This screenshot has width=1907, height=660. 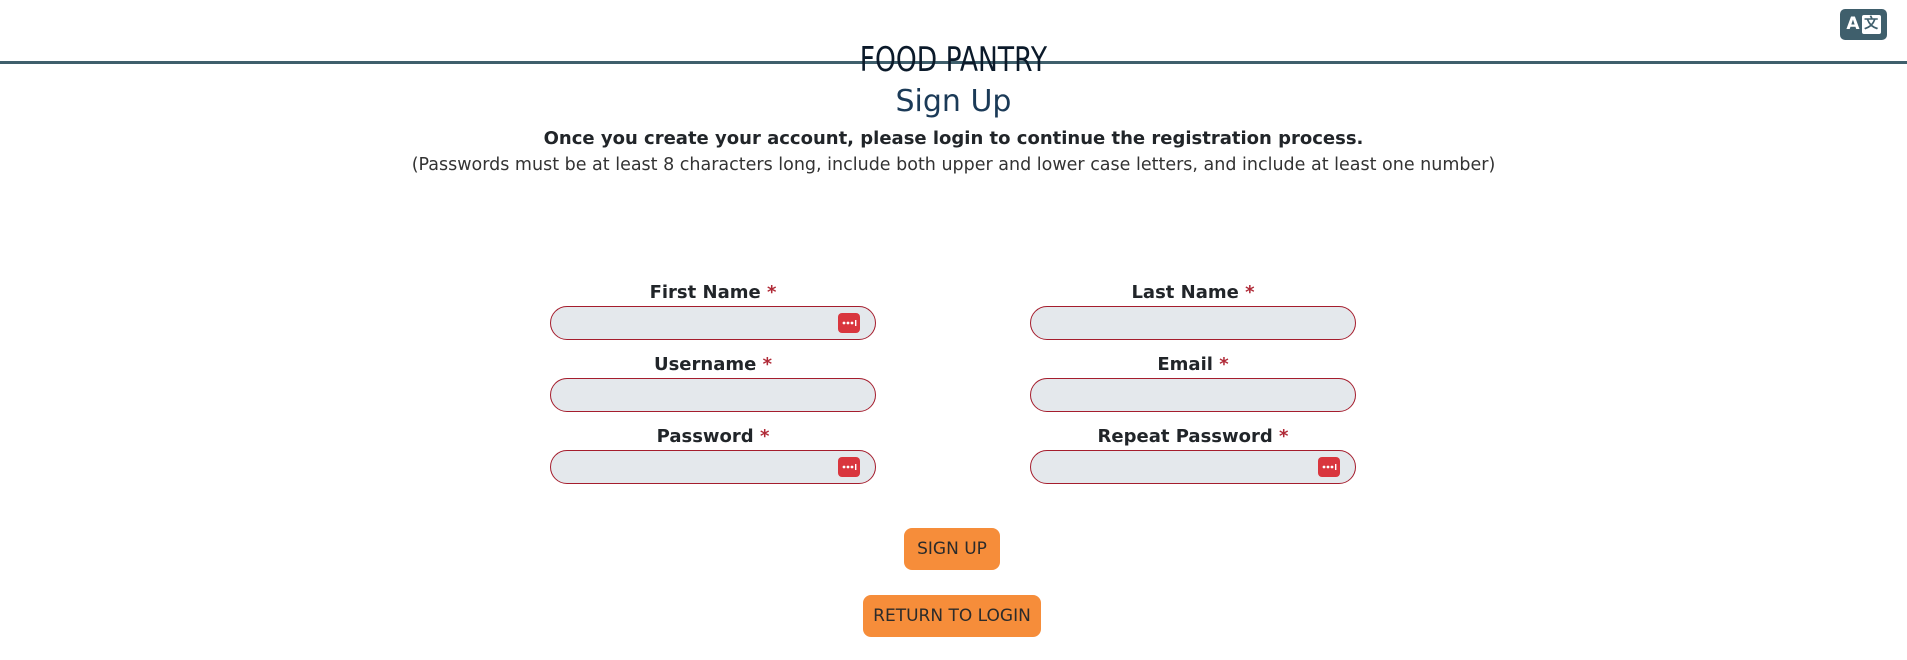 I want to click on translate-icon-glyph: 文, so click(x=1871, y=24).